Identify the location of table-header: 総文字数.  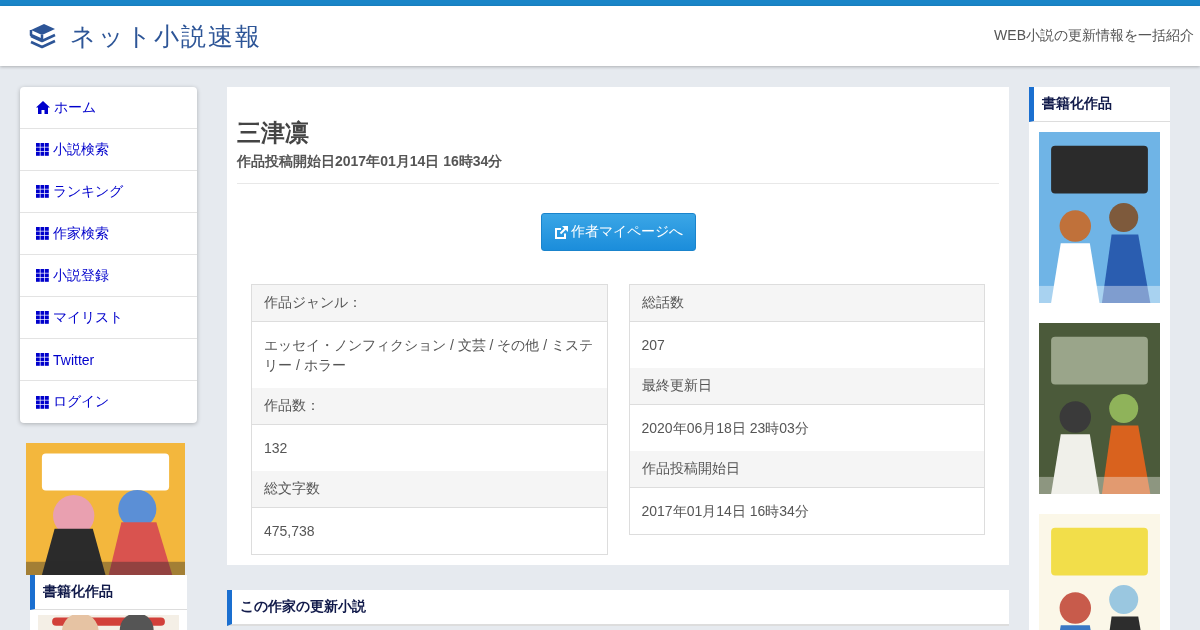
(429, 489).